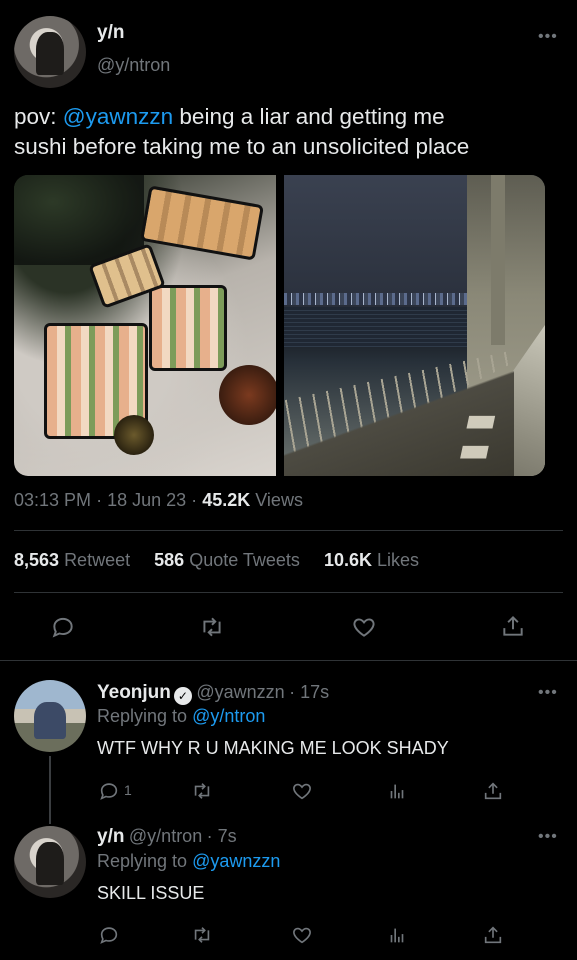  What do you see at coordinates (146, 500) in the screenshot?
I see `tweet-date: 18 Jun 23` at bounding box center [146, 500].